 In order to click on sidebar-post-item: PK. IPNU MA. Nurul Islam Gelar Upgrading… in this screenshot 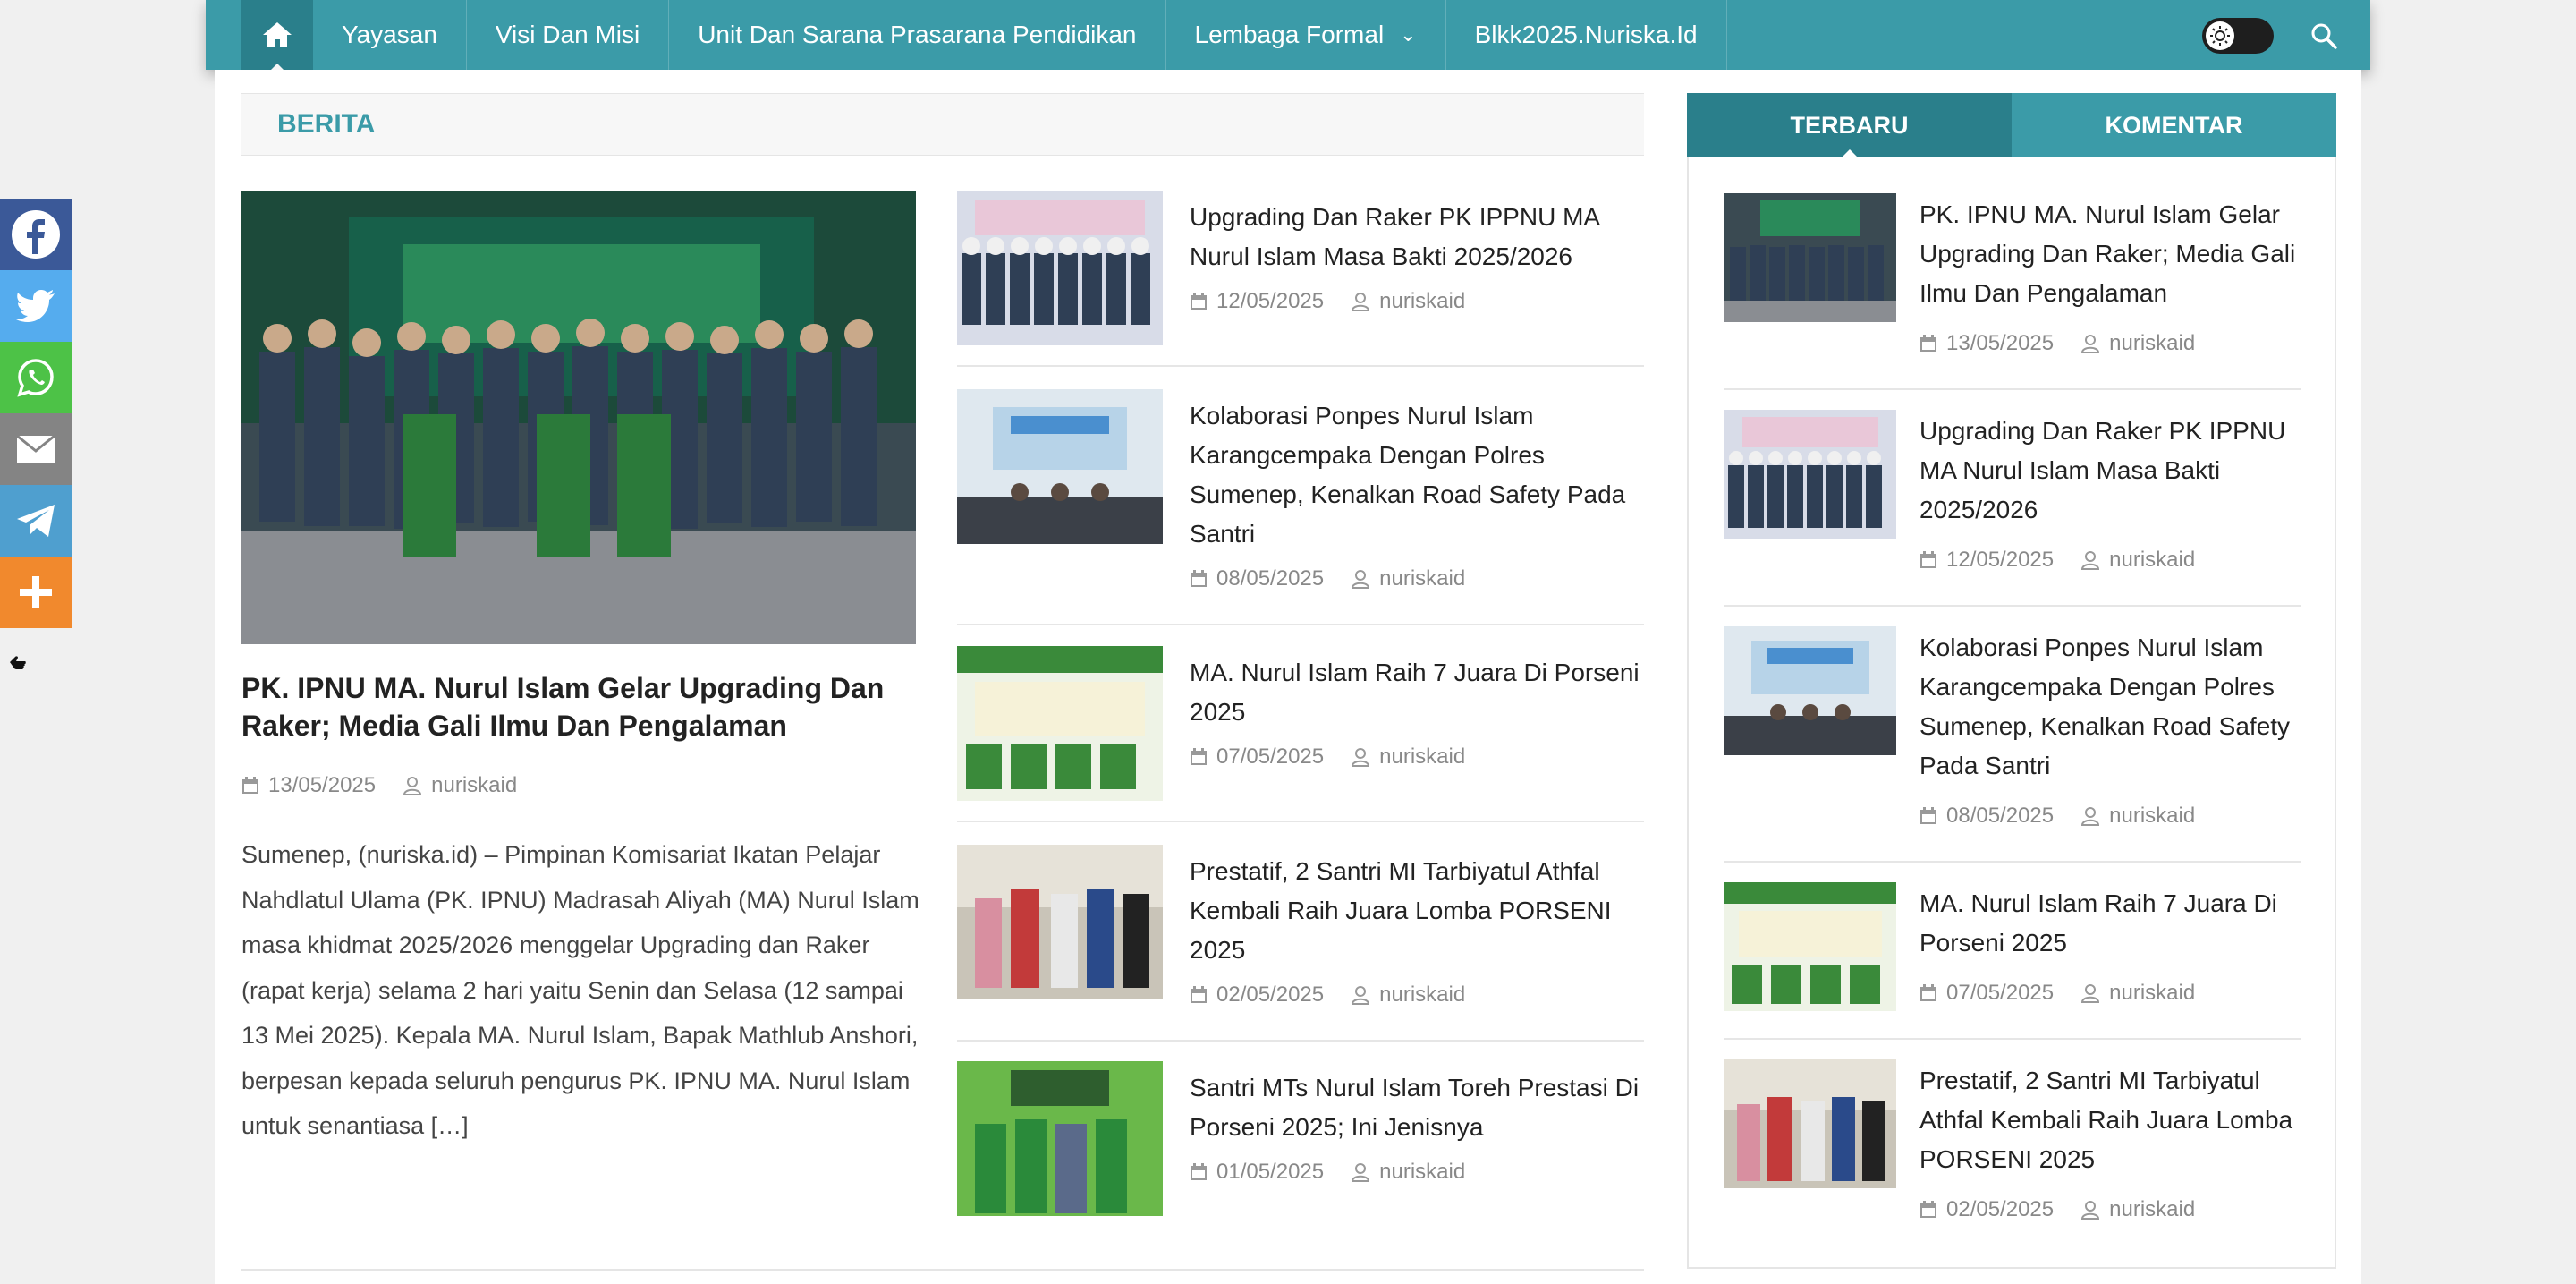, I will do `click(2012, 291)`.